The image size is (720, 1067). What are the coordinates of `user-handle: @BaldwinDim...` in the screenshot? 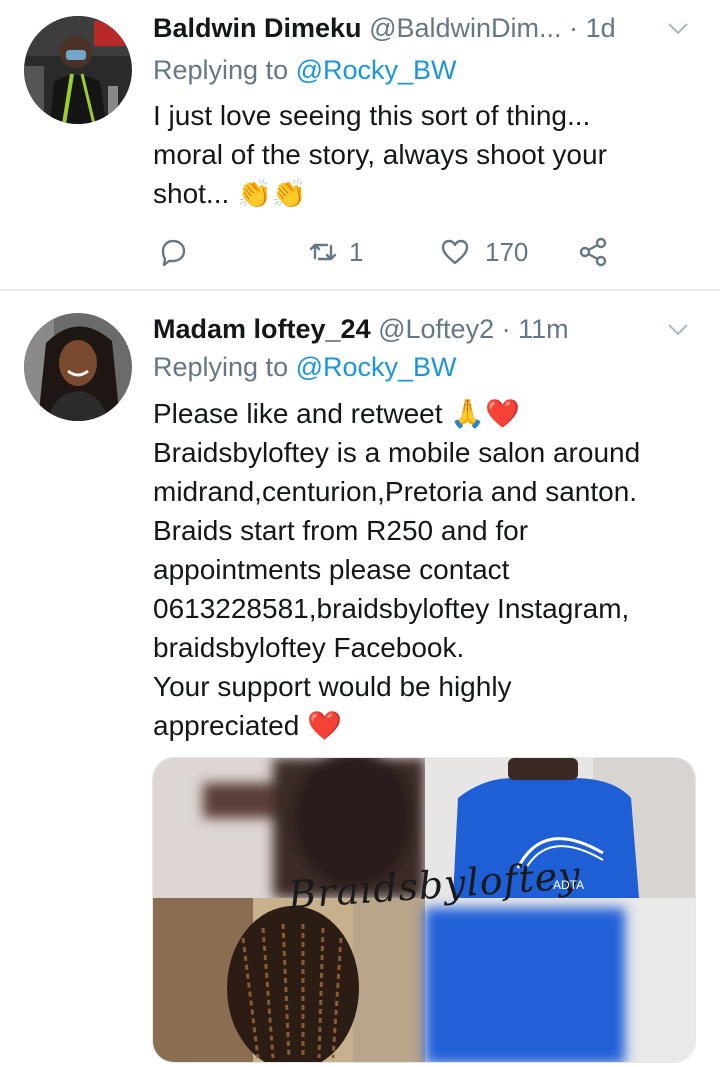 It's located at (465, 28).